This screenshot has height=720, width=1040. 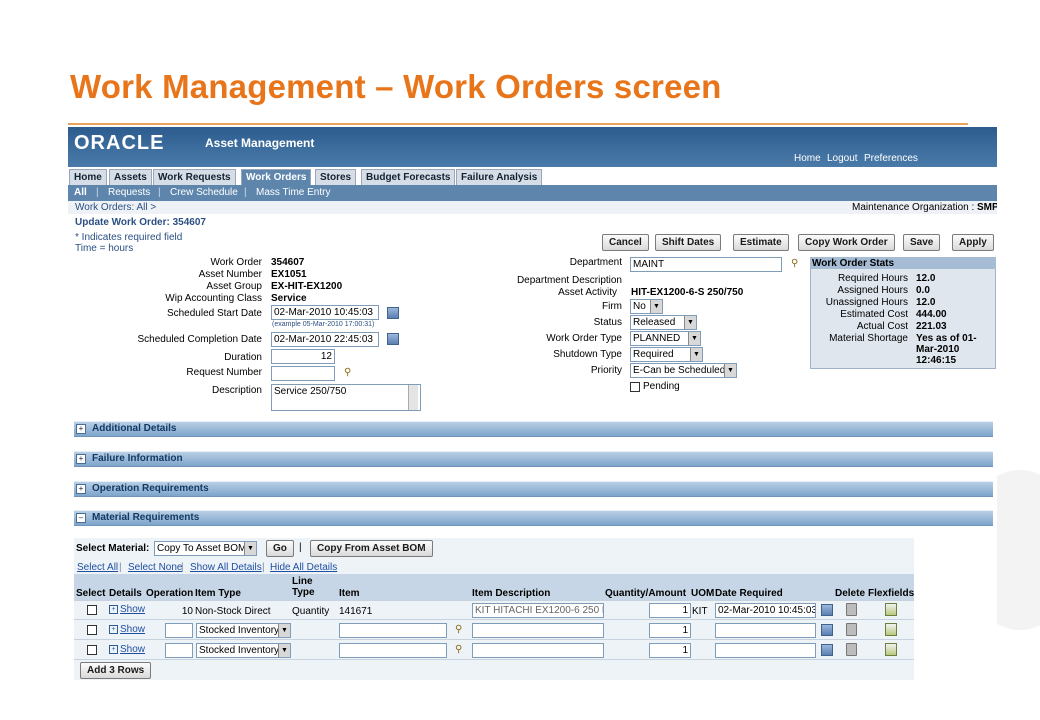 I want to click on subtab-crew-schedule: Crew Schedule, so click(x=204, y=192).